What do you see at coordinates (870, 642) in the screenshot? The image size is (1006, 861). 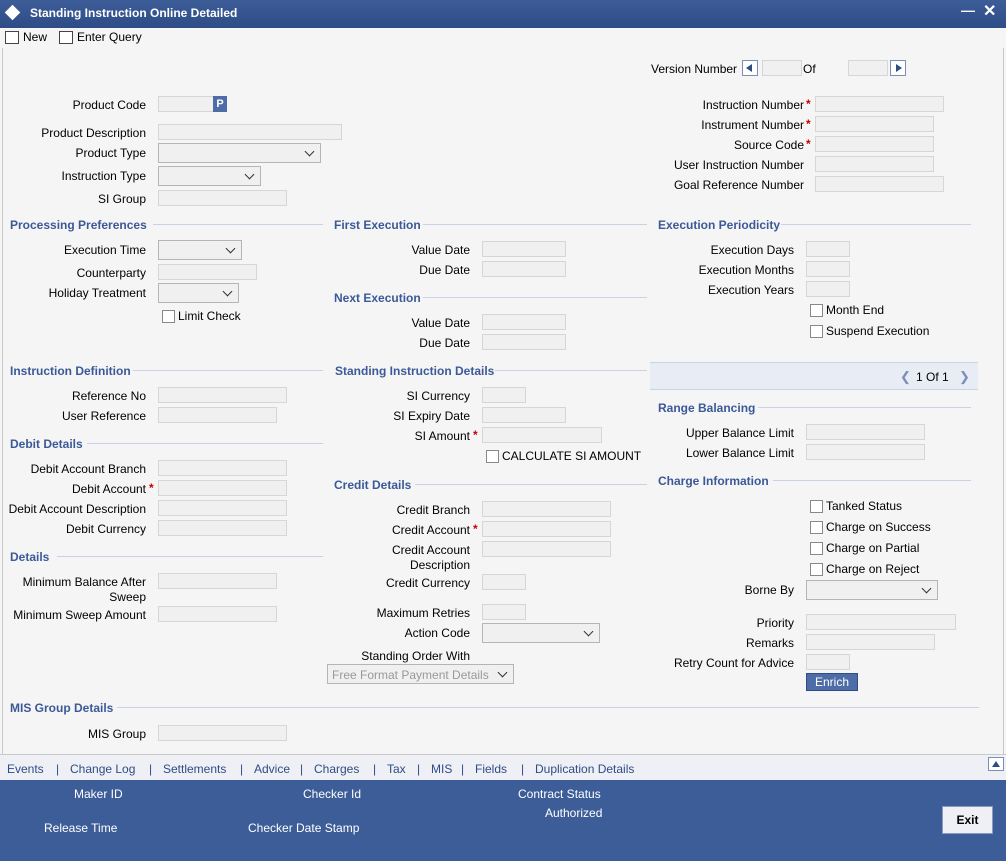 I see `remarks-input` at bounding box center [870, 642].